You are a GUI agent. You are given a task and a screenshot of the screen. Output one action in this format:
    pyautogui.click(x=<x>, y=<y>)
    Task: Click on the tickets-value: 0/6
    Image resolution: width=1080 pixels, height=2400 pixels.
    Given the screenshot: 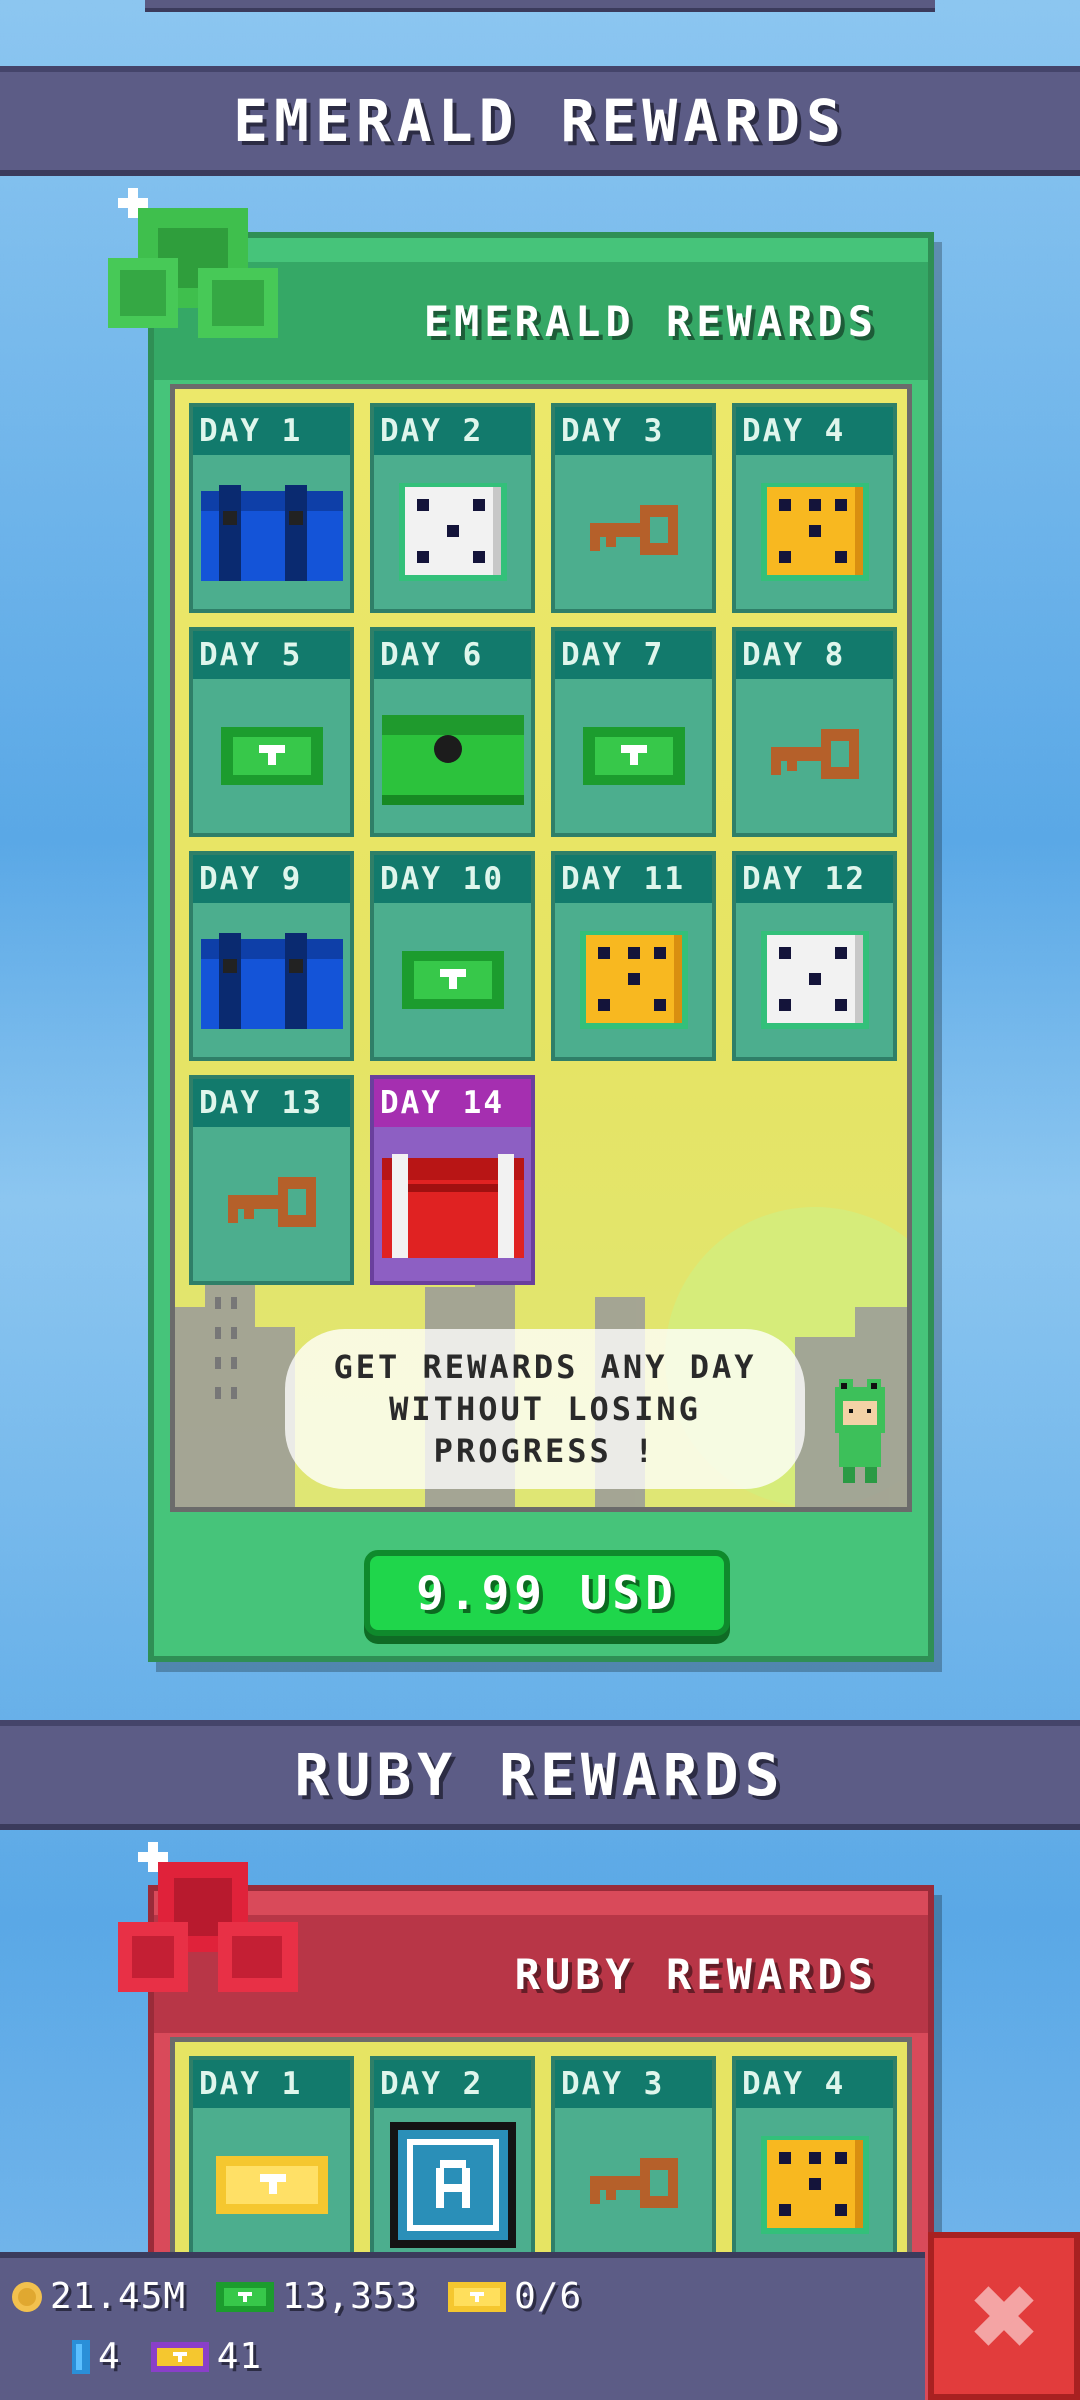 What is the action you would take?
    pyautogui.click(x=548, y=2296)
    